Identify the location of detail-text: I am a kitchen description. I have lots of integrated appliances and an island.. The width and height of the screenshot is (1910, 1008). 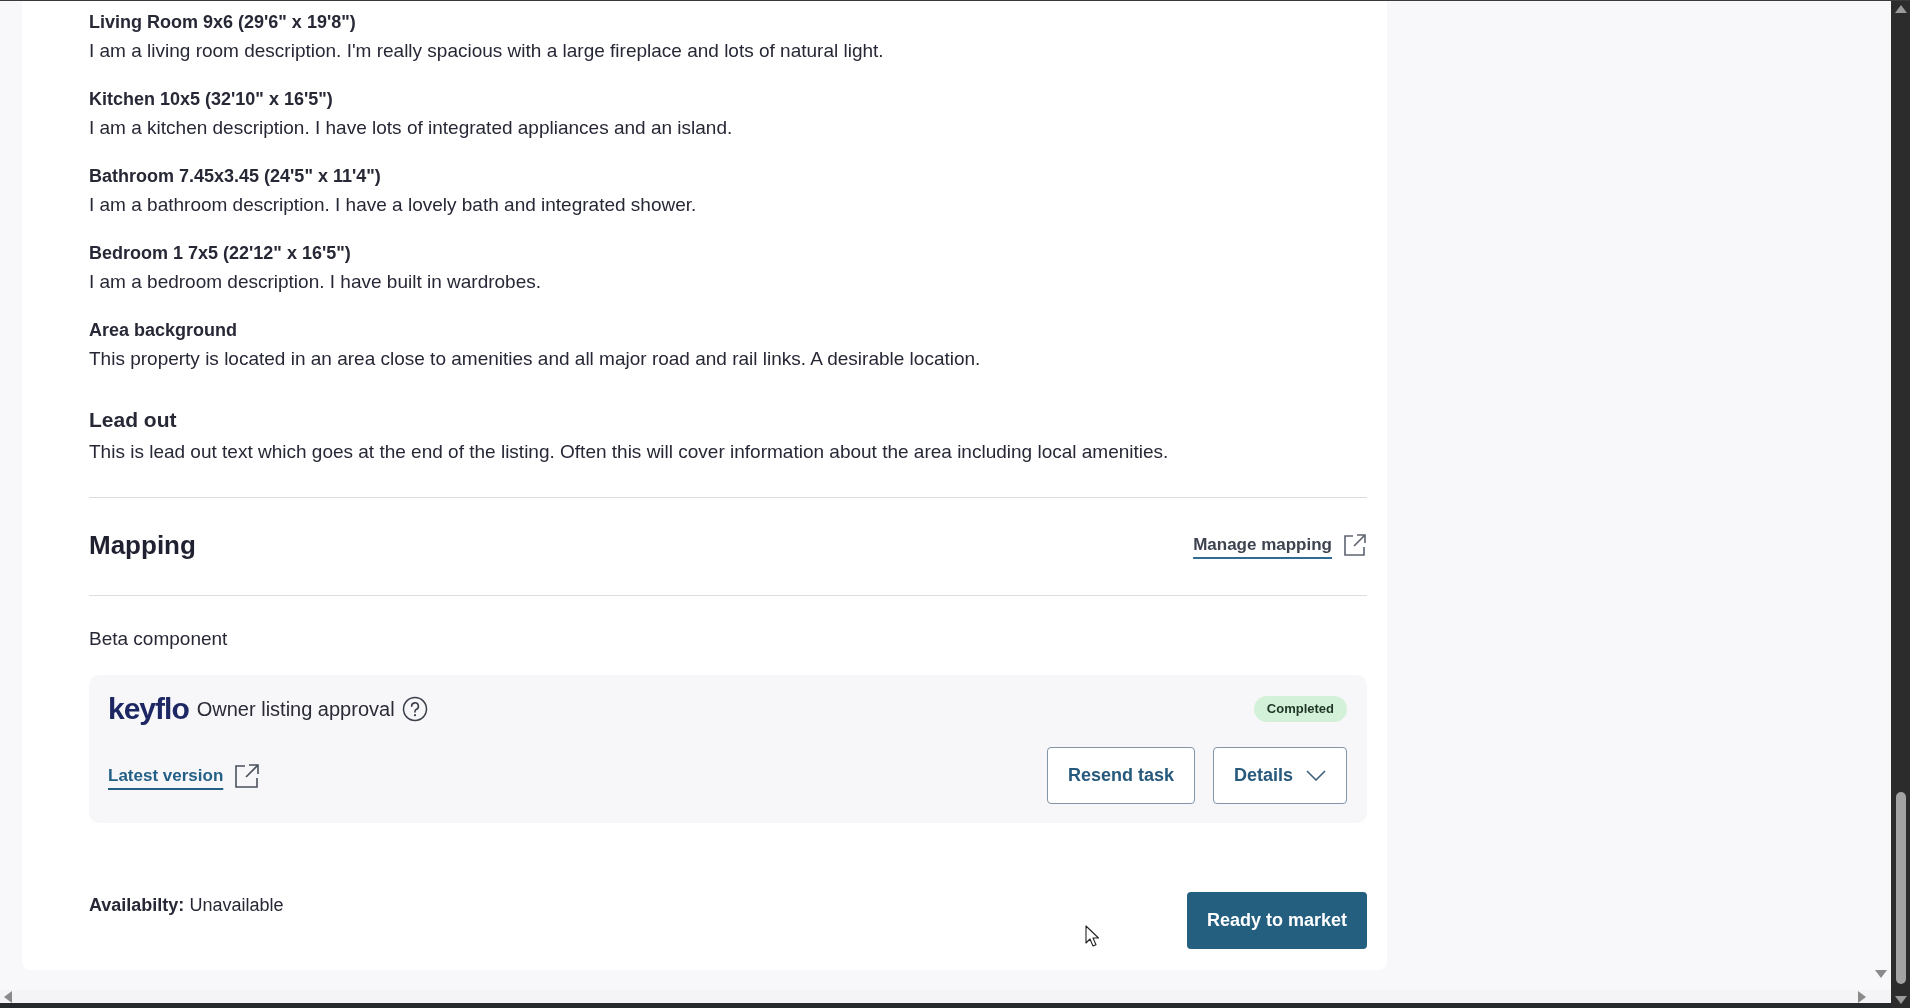
(411, 128).